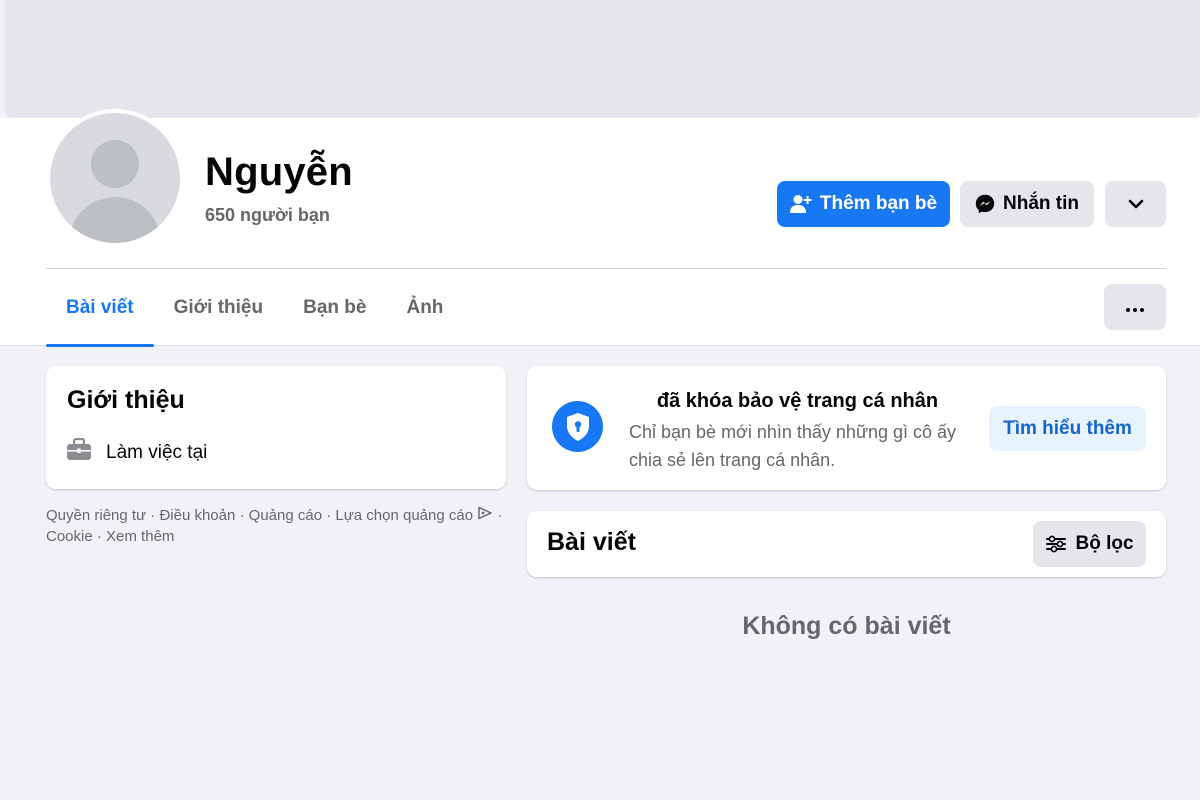 This screenshot has width=1200, height=800. Describe the element at coordinates (606, 268) in the screenshot. I see `header-divider` at that location.